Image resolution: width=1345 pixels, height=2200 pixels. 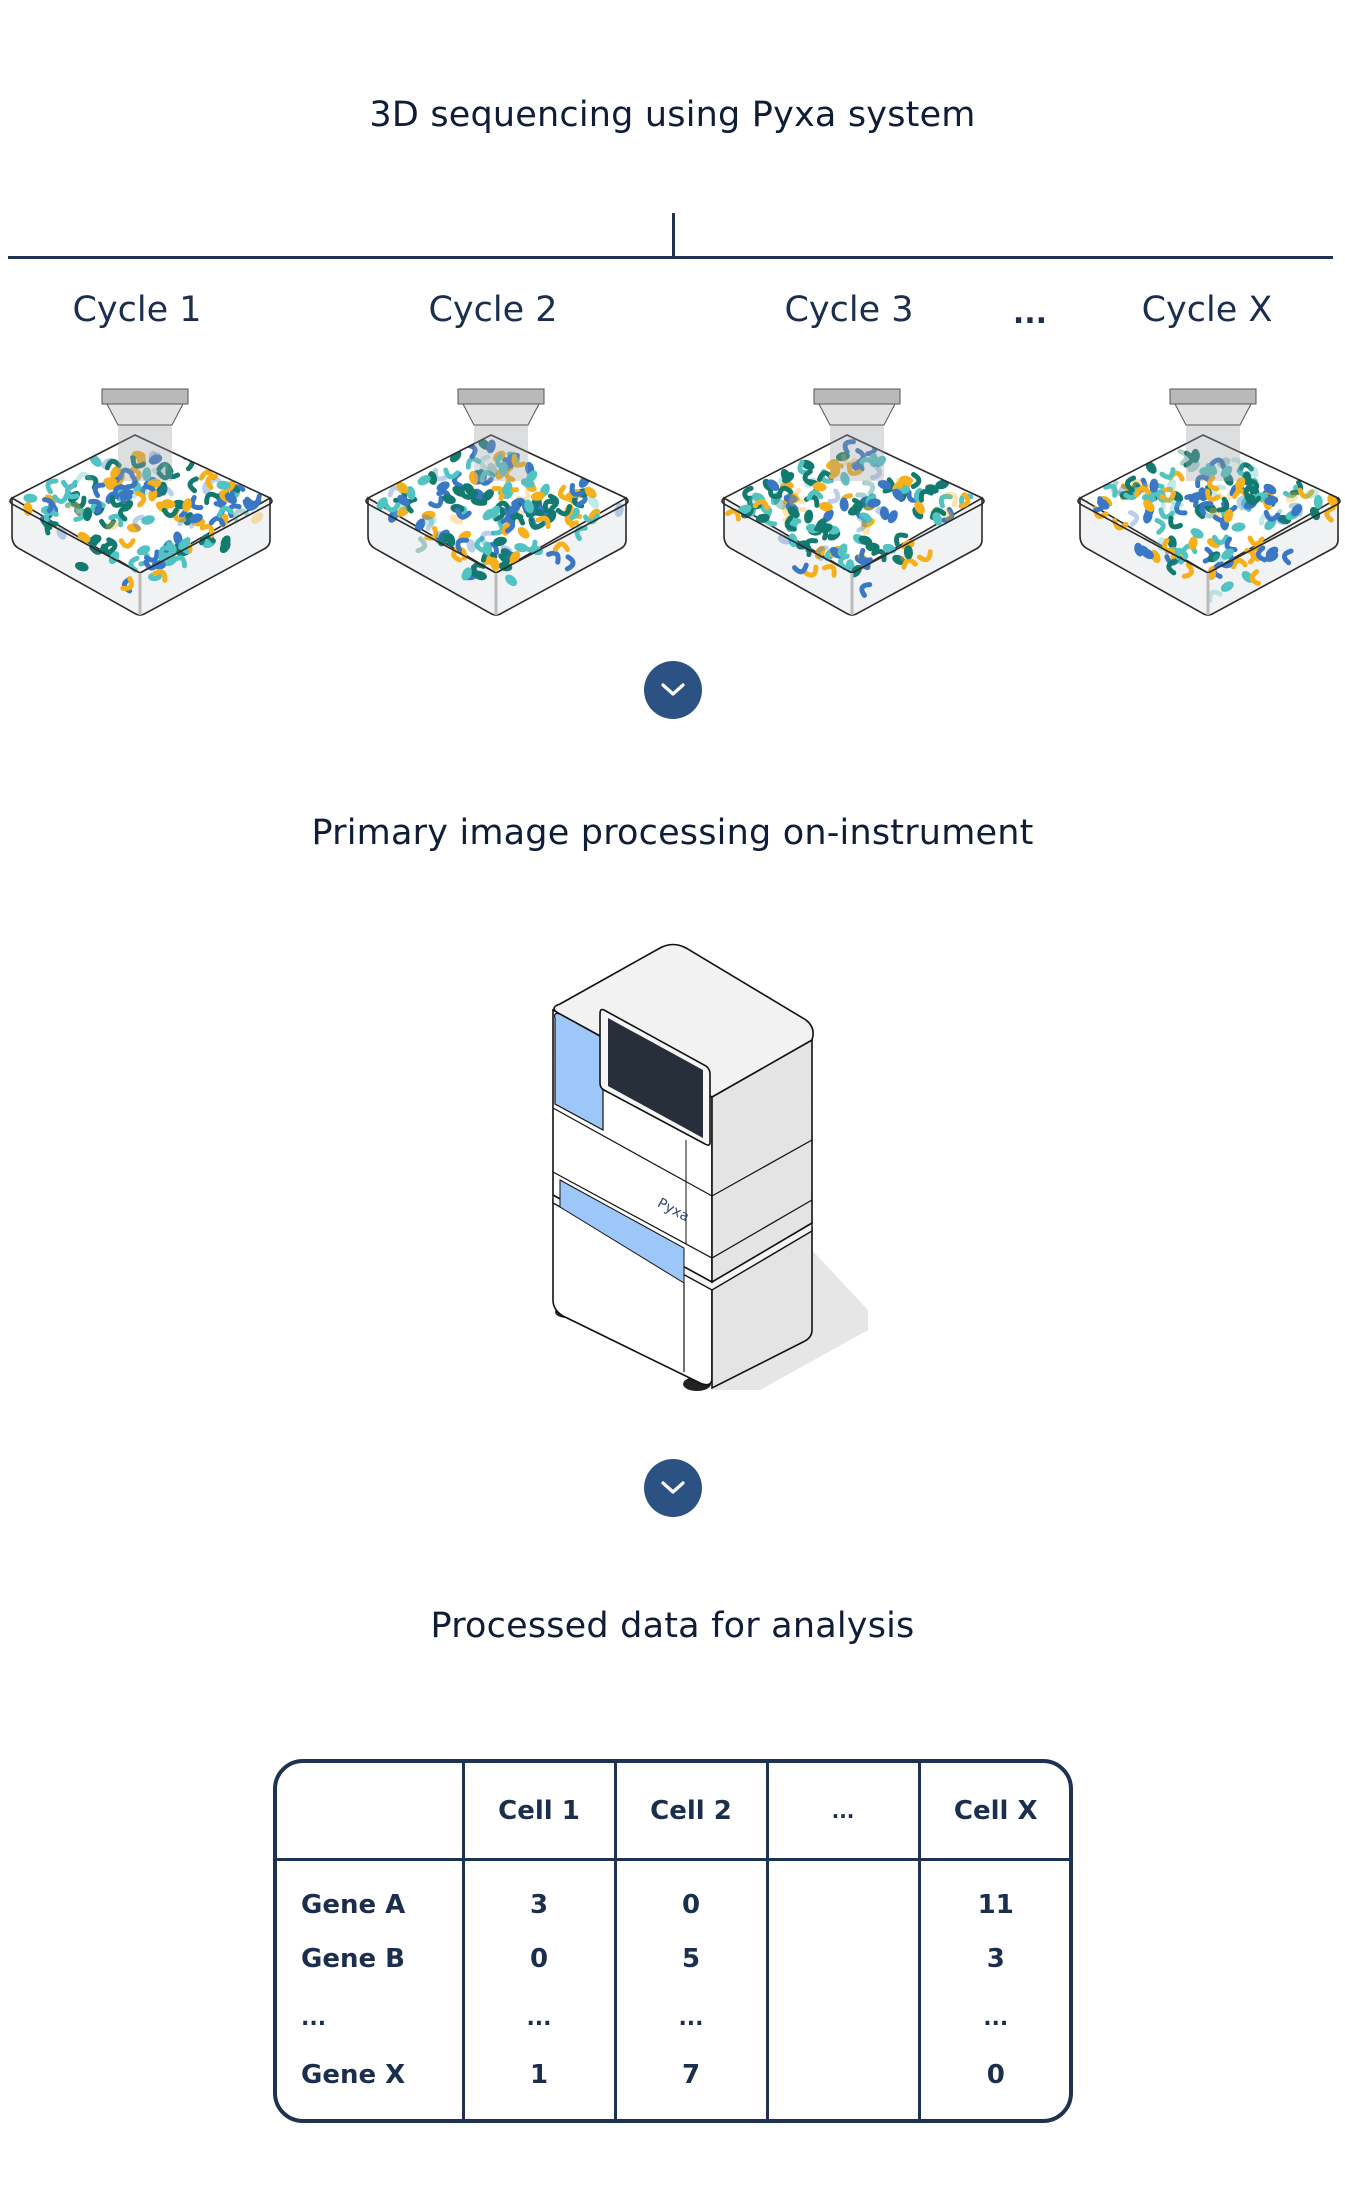 What do you see at coordinates (353, 2075) in the screenshot?
I see `row-label: Gene X` at bounding box center [353, 2075].